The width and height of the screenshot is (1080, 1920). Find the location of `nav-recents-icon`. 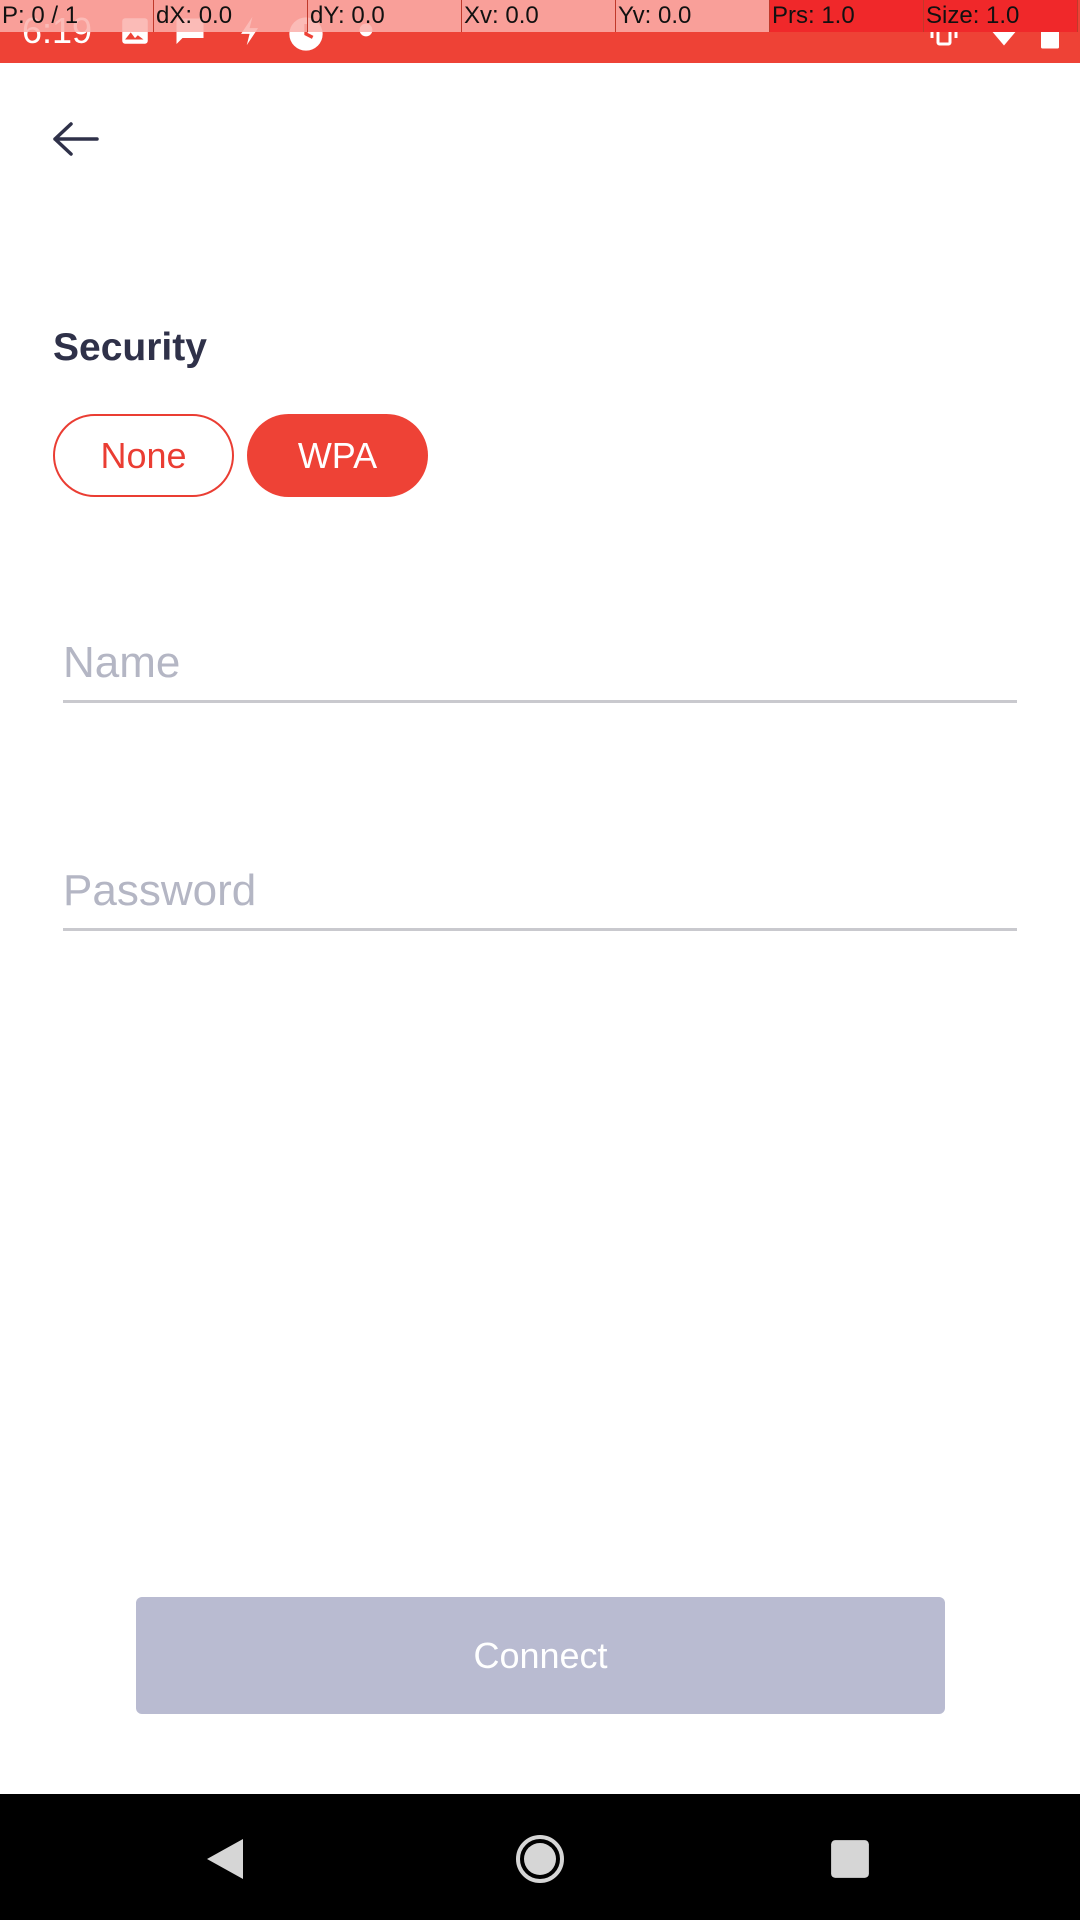

nav-recents-icon is located at coordinates (850, 1859).